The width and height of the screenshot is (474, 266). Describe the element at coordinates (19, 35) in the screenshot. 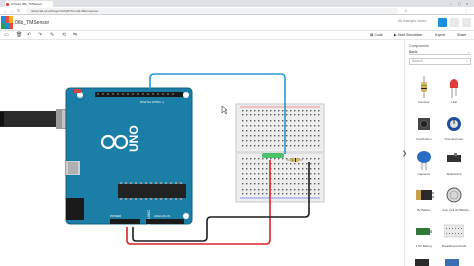

I see `delete-icon: 🗑` at that location.